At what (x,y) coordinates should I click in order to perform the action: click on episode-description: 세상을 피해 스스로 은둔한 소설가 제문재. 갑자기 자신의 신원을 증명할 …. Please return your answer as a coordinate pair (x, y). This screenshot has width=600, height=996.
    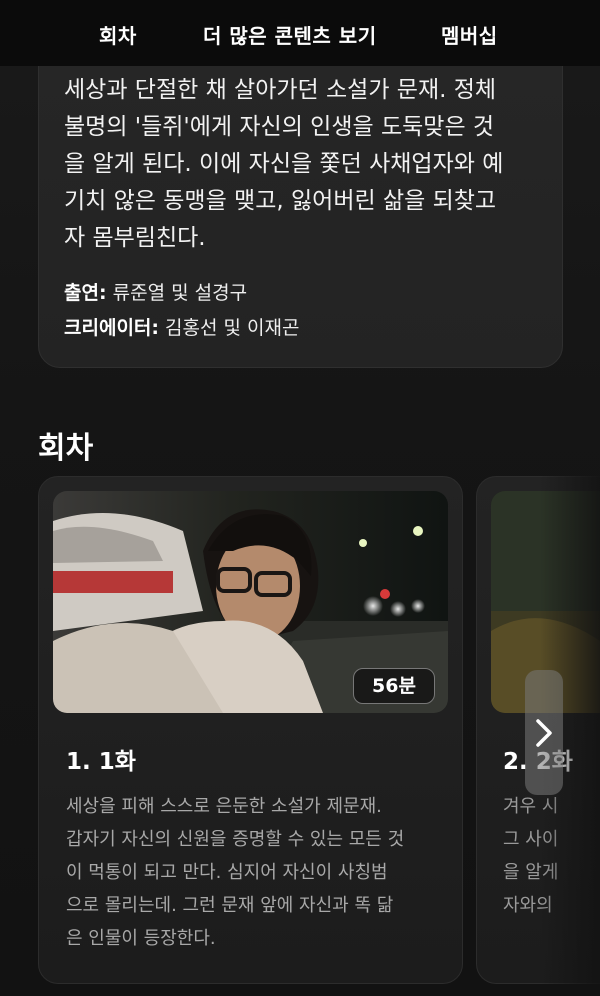
    Looking at the image, I should click on (255, 872).